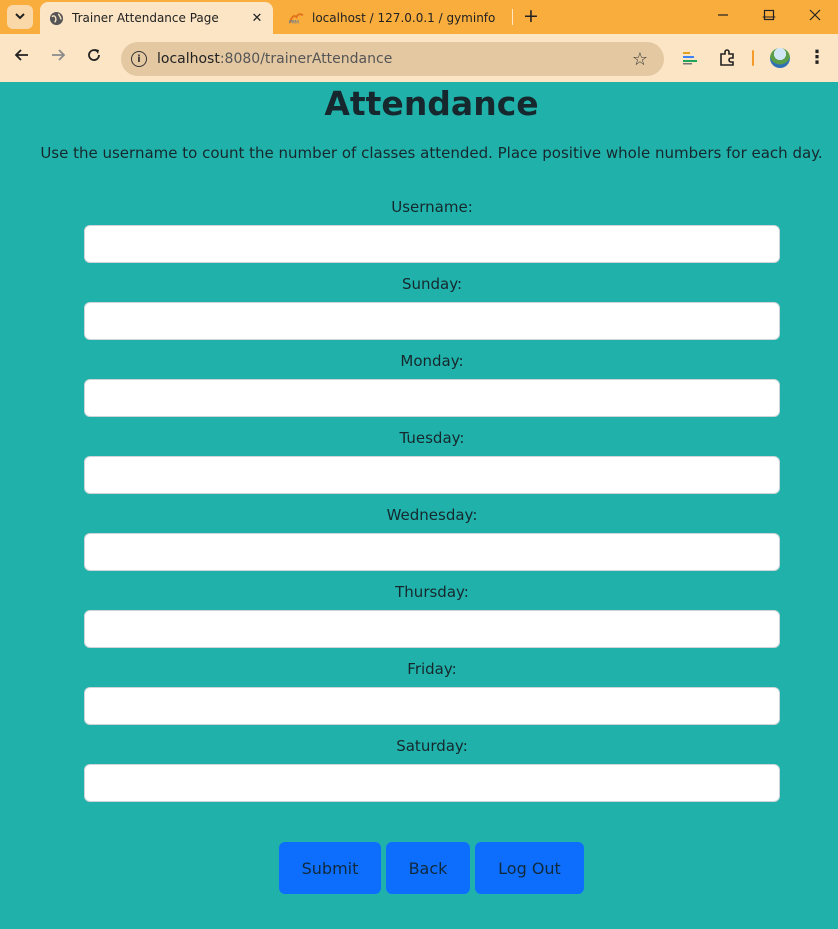 The width and height of the screenshot is (838, 929). Describe the element at coordinates (22, 58) in the screenshot. I see `back-arrow-icon` at that location.